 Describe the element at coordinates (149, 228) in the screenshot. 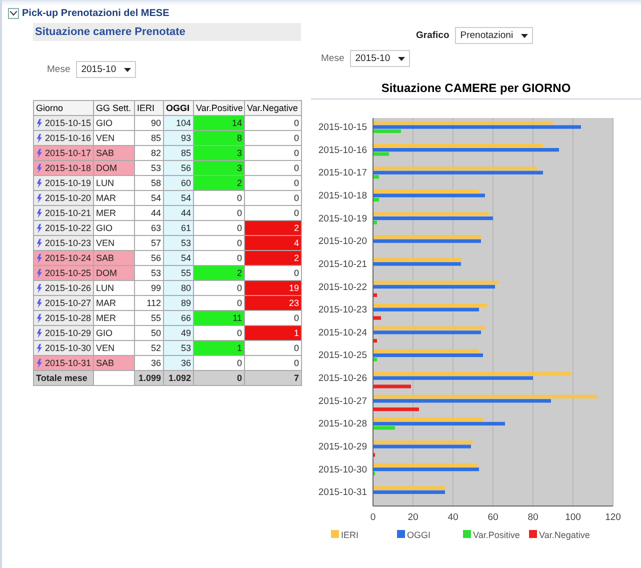

I see `table-cell: 63` at that location.